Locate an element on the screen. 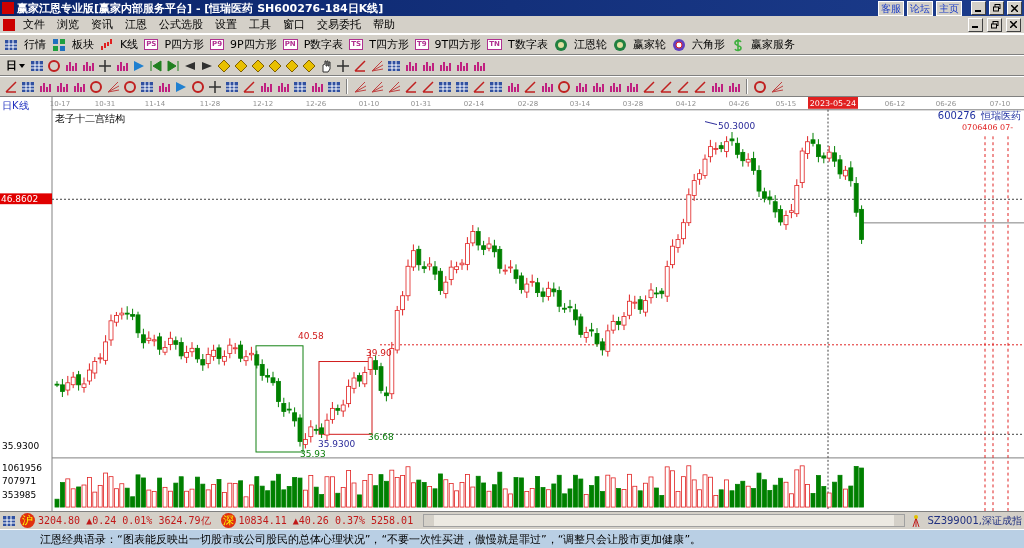  volume-label: 1061956 is located at coordinates (22, 467).